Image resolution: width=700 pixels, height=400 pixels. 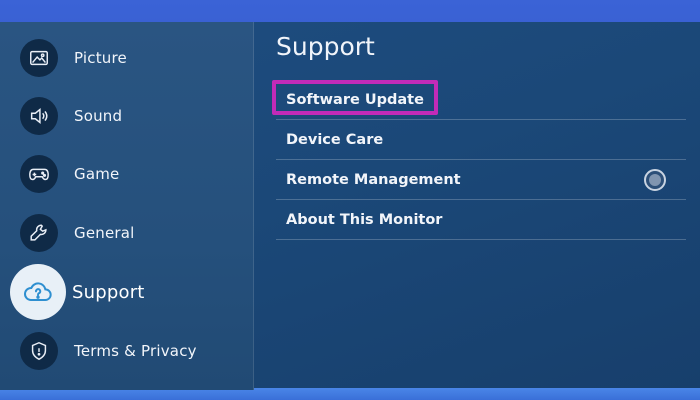 I want to click on sidebar-item-sound: Sound, so click(x=135, y=116).